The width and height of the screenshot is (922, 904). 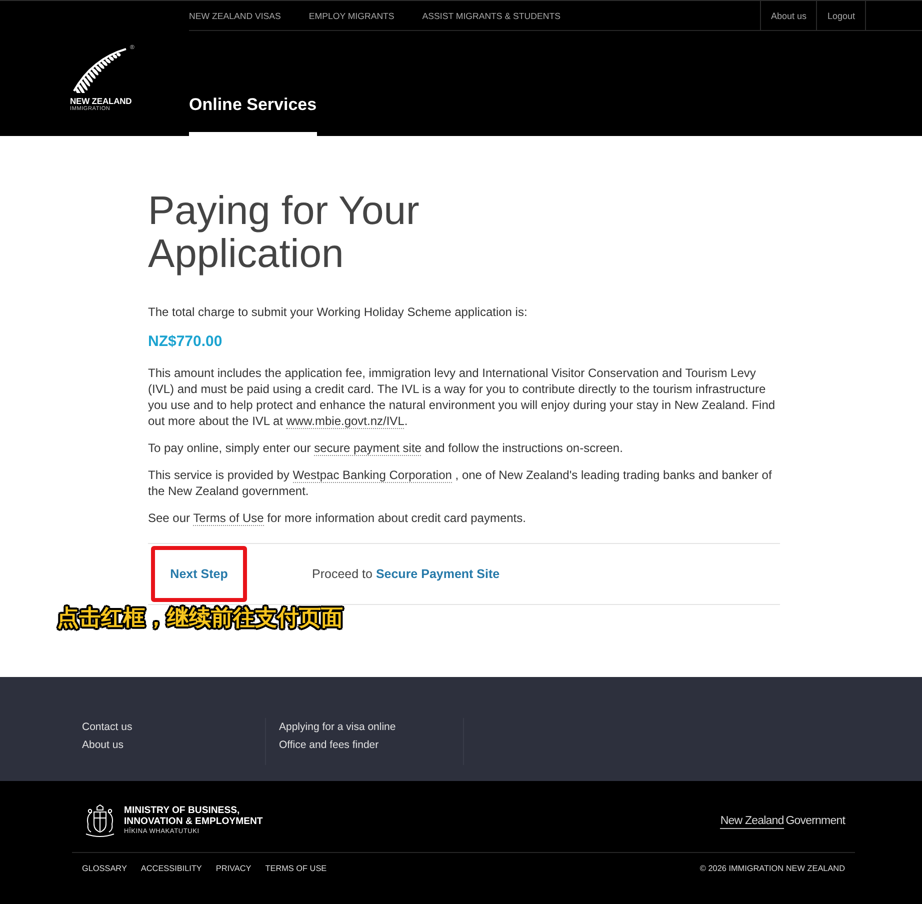 What do you see at coordinates (186, 342) in the screenshot?
I see `total-amount: NZ$770.00` at bounding box center [186, 342].